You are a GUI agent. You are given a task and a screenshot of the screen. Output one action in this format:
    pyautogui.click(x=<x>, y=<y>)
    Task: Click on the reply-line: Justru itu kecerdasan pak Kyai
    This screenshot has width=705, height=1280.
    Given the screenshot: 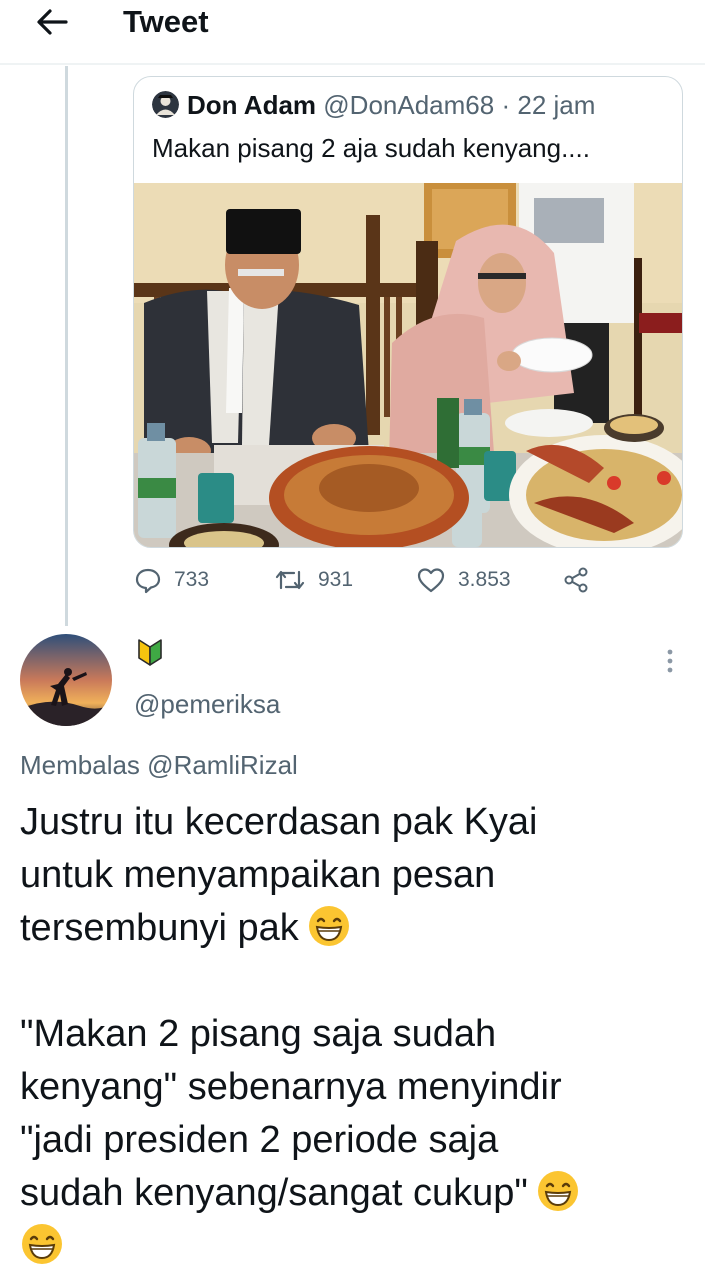 What is the action you would take?
    pyautogui.click(x=279, y=822)
    